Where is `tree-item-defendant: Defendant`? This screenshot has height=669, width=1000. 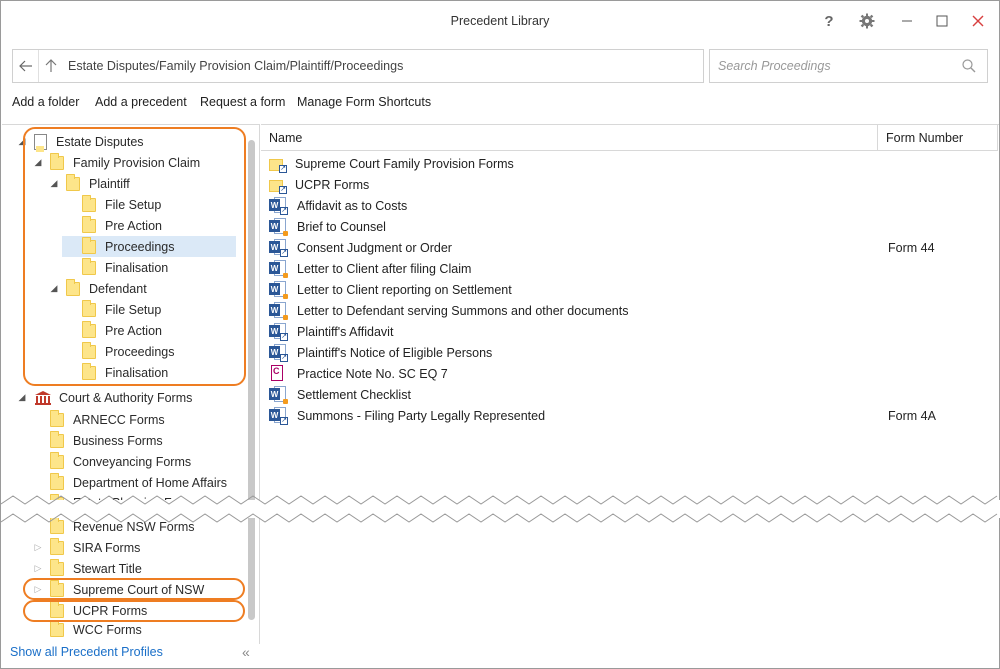 tree-item-defendant: Defendant is located at coordinates (106, 288).